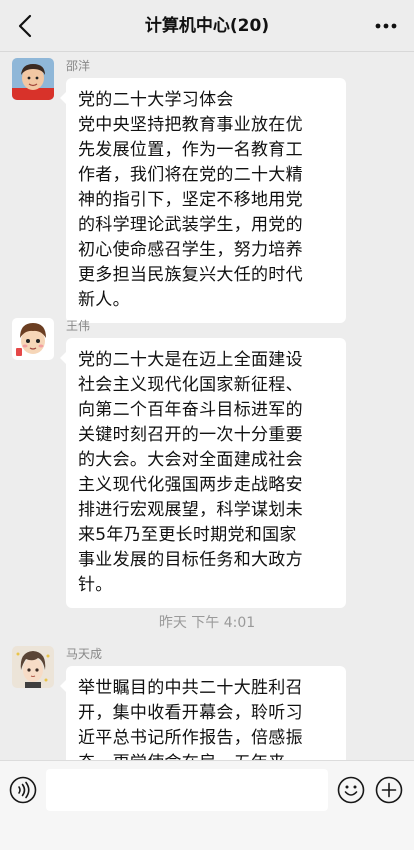 The image size is (414, 850). Describe the element at coordinates (78, 326) in the screenshot. I see `sender-name: 王伟` at that location.